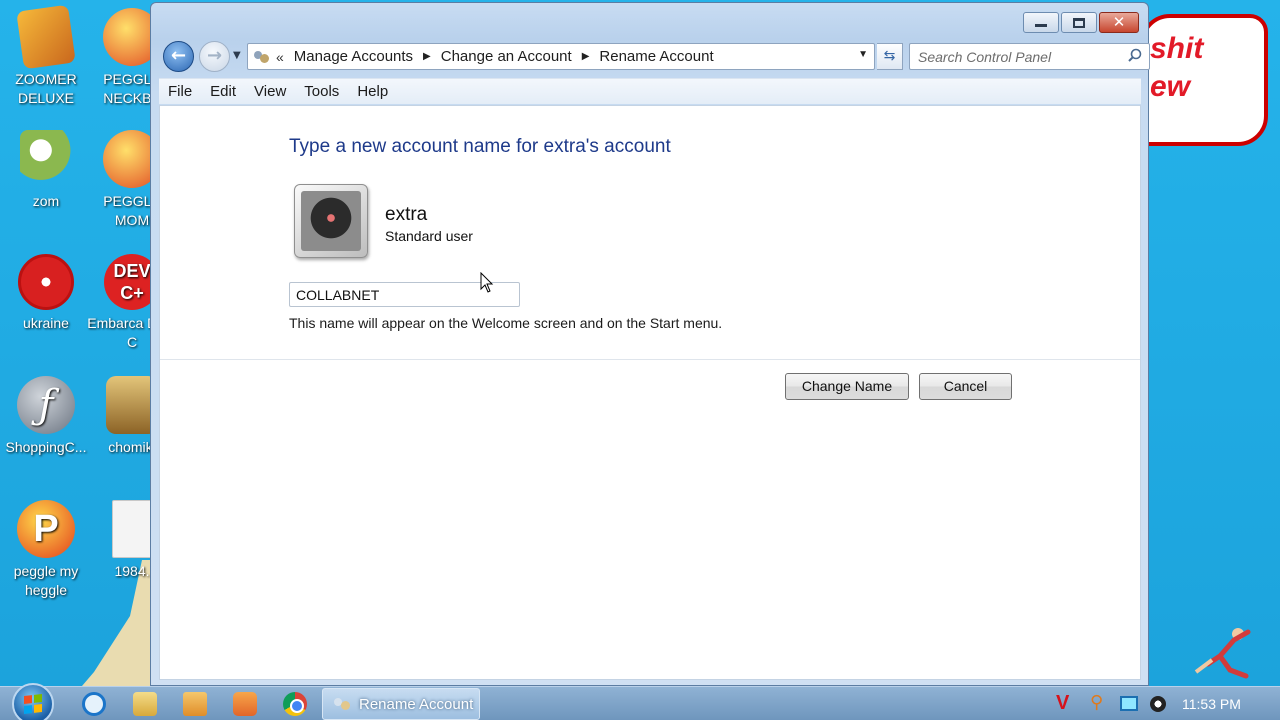 The width and height of the screenshot is (1280, 720). I want to click on desktop-icon-label: ukraine, so click(46, 323).